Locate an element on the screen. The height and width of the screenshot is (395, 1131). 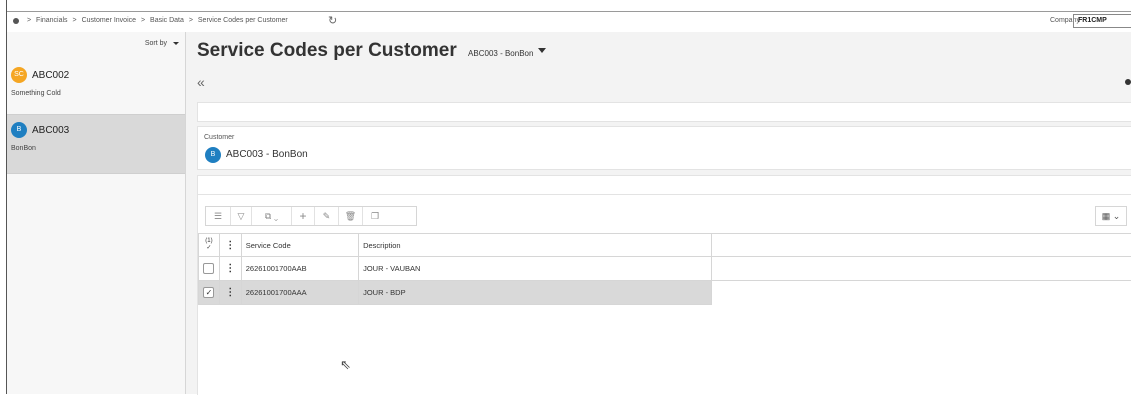
breadcrumb-item-financials: Financials is located at coordinates (52, 20).